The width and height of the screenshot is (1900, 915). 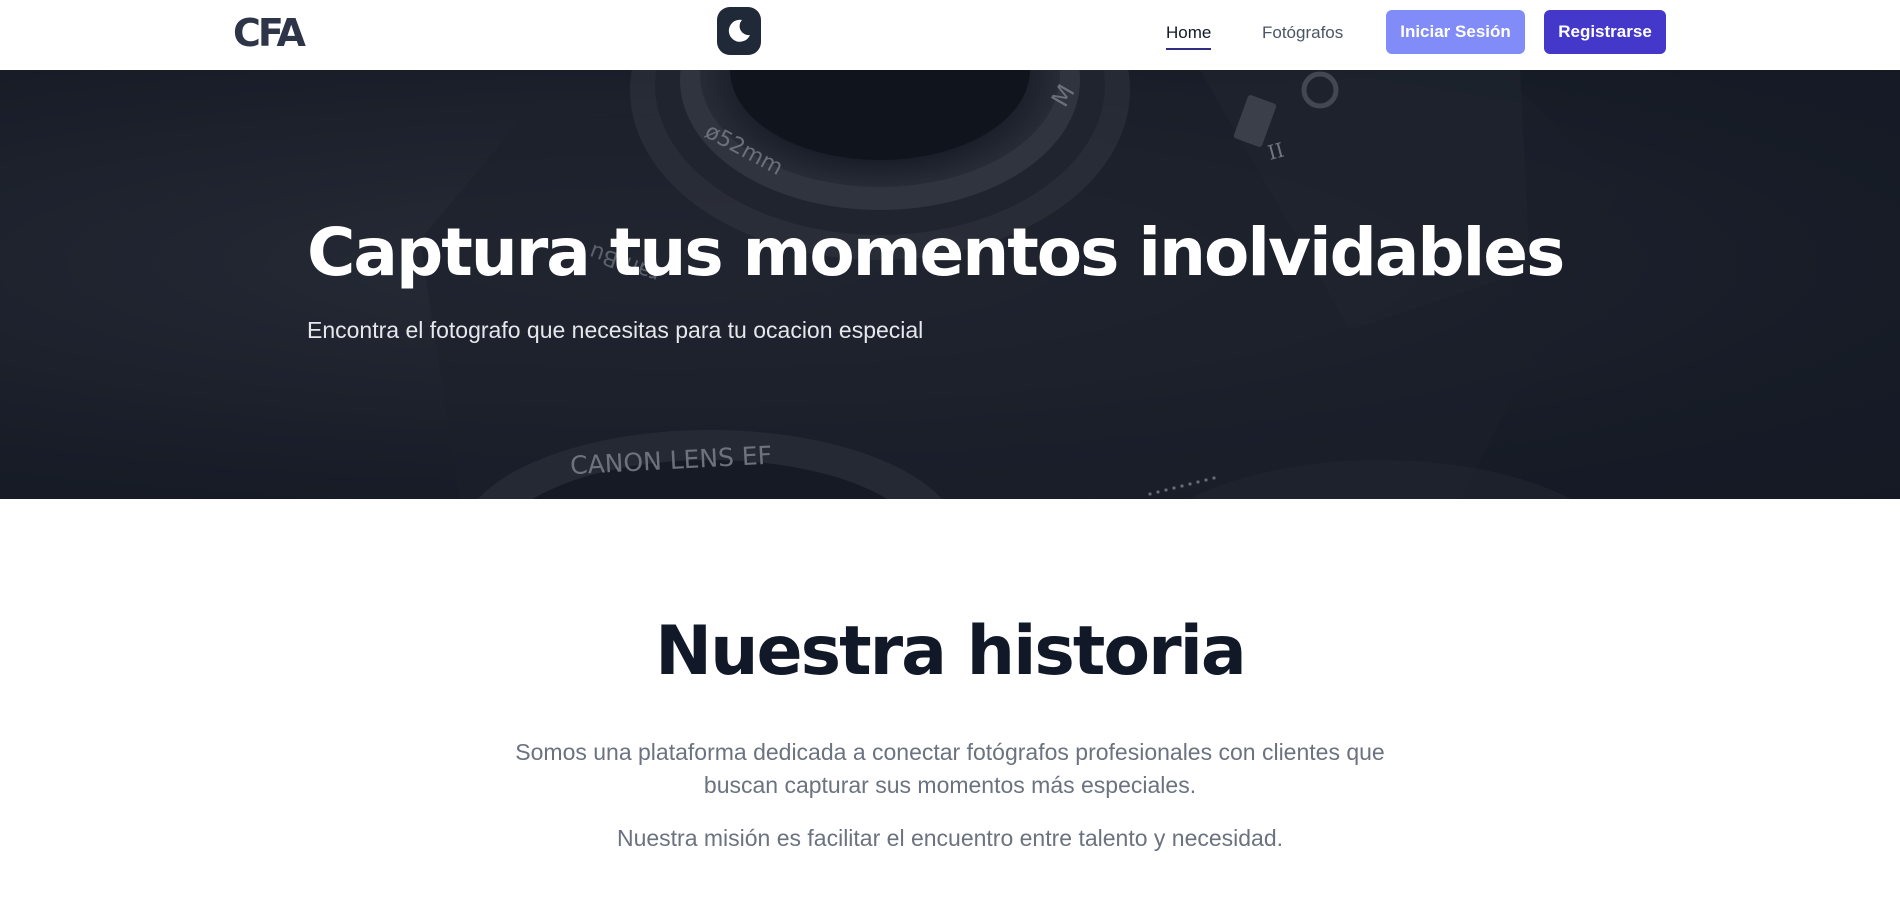 I want to click on history-title: Nuestra historia, so click(x=951, y=651).